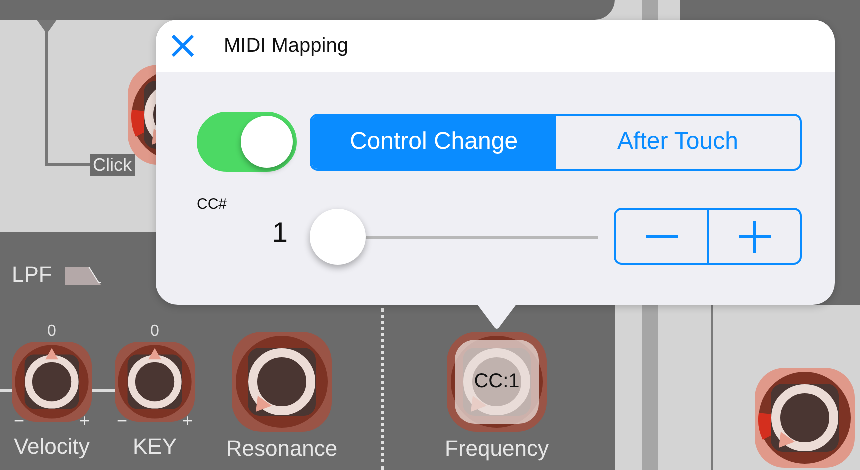 The height and width of the screenshot is (470, 860). Describe the element at coordinates (454, 236) in the screenshot. I see `cc-slider` at that location.